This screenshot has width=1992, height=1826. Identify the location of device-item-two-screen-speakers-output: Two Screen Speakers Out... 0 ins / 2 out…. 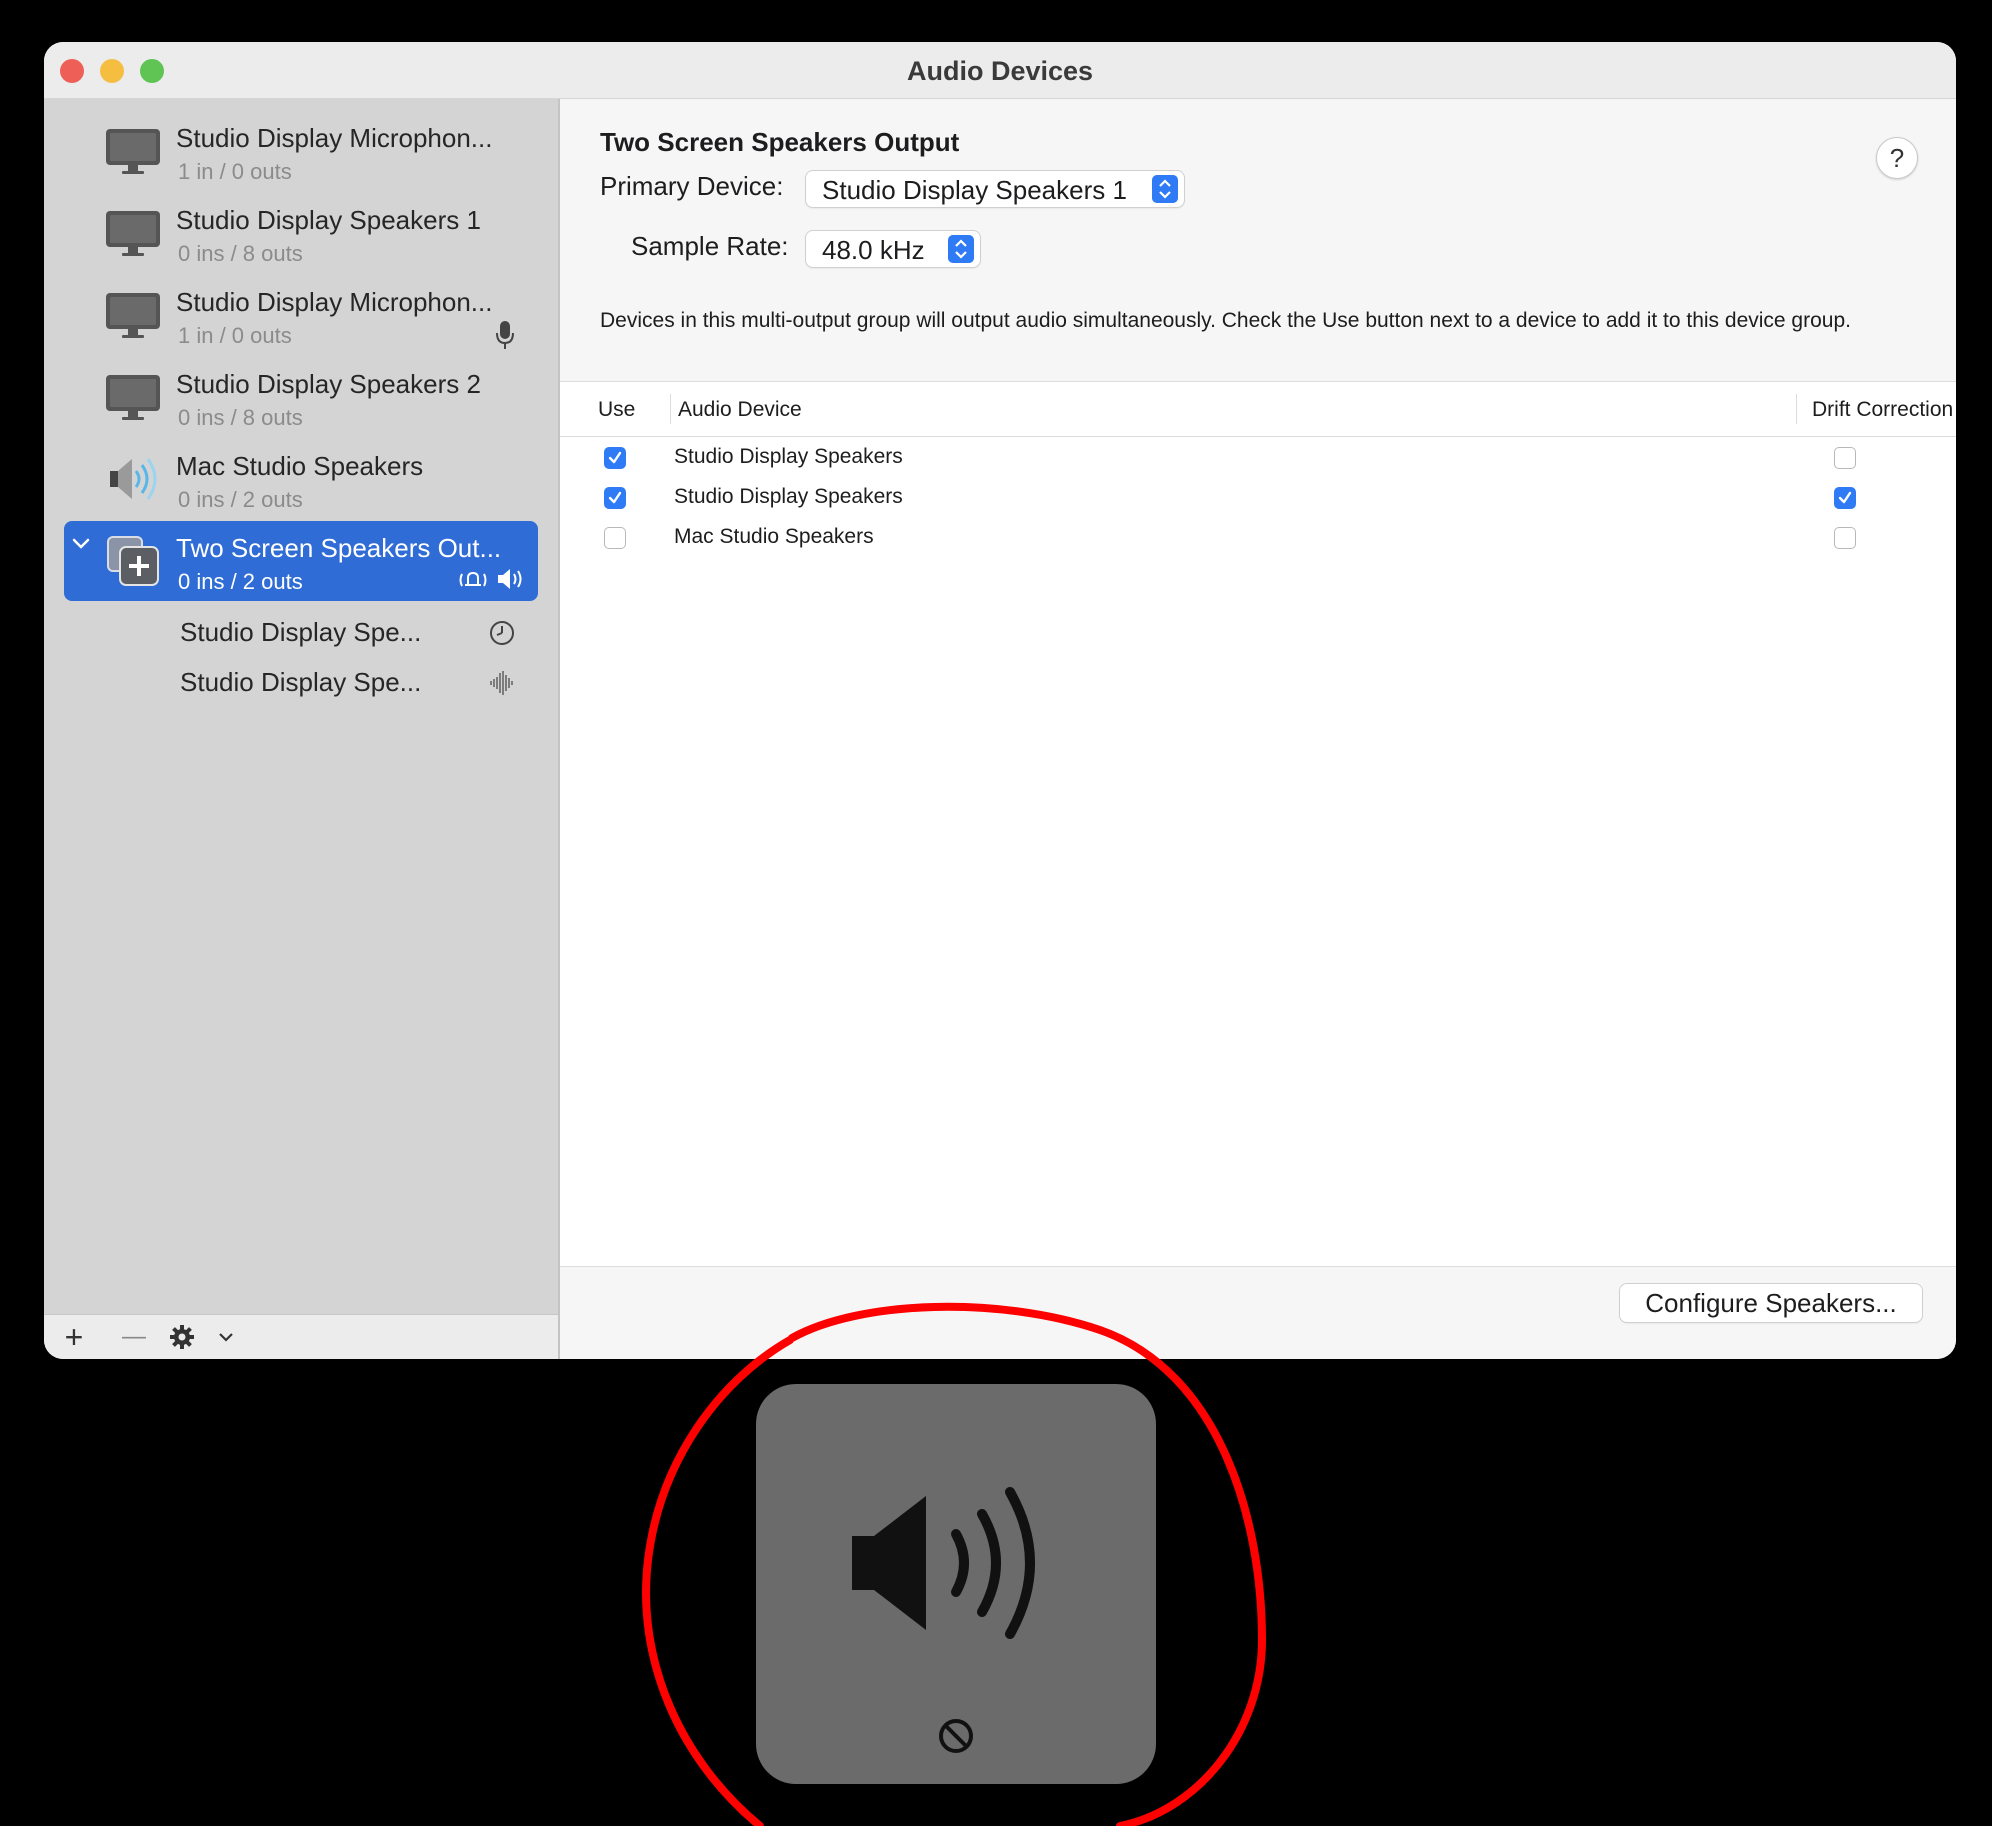
(301, 561).